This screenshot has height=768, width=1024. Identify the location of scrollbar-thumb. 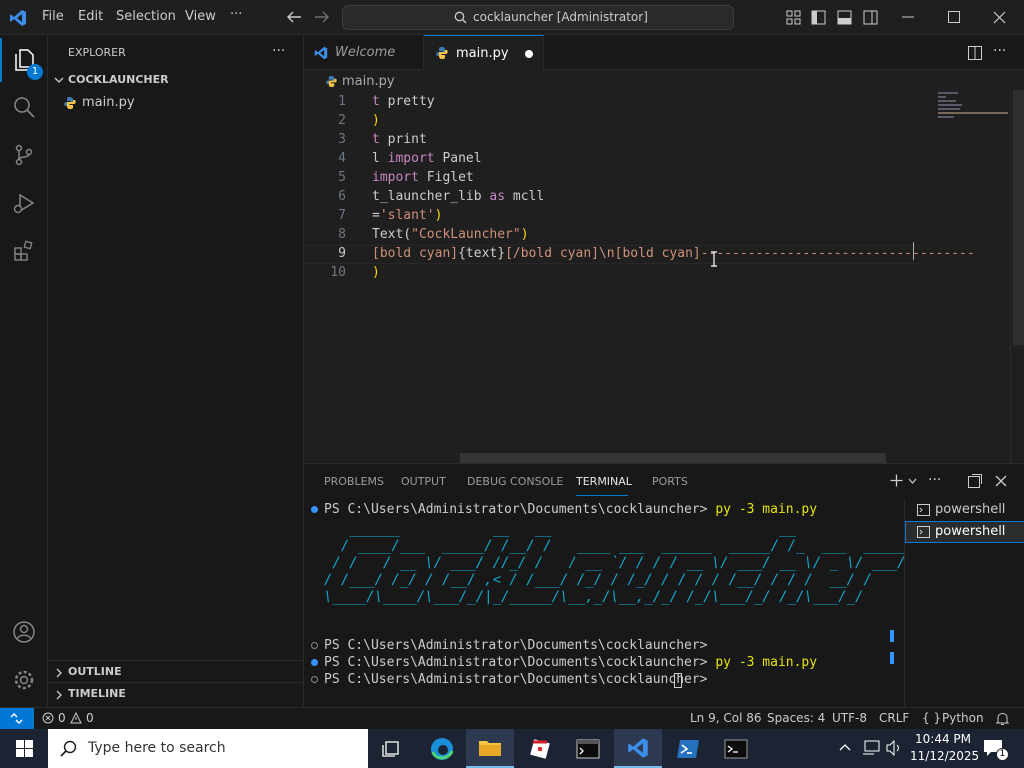
(1018, 217).